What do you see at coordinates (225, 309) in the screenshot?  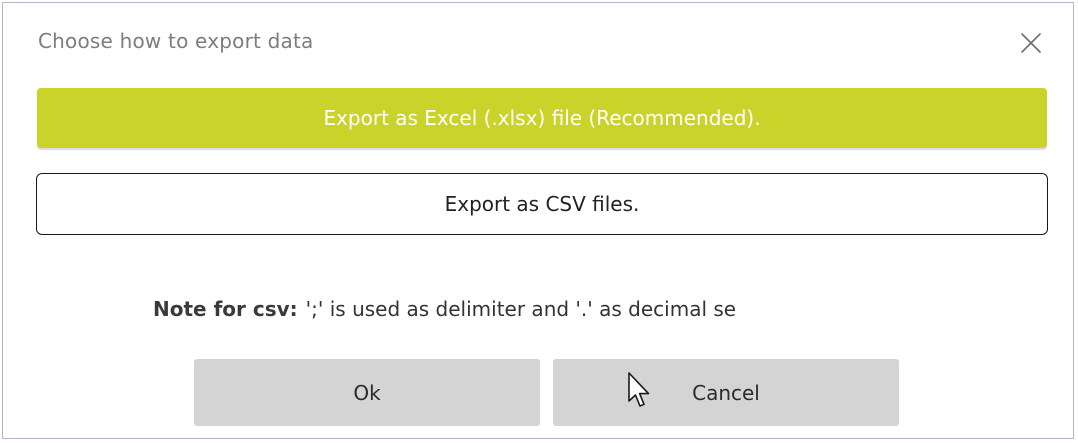 I see `csv-note-label: Note for csv:` at bounding box center [225, 309].